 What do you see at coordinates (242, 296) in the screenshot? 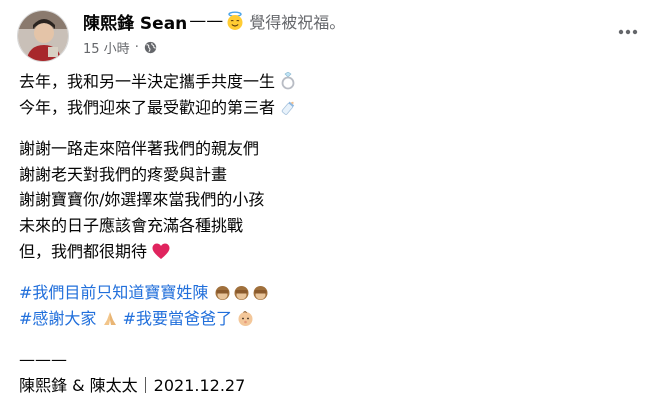
I see `see-no-evil-monkey-icon` at bounding box center [242, 296].